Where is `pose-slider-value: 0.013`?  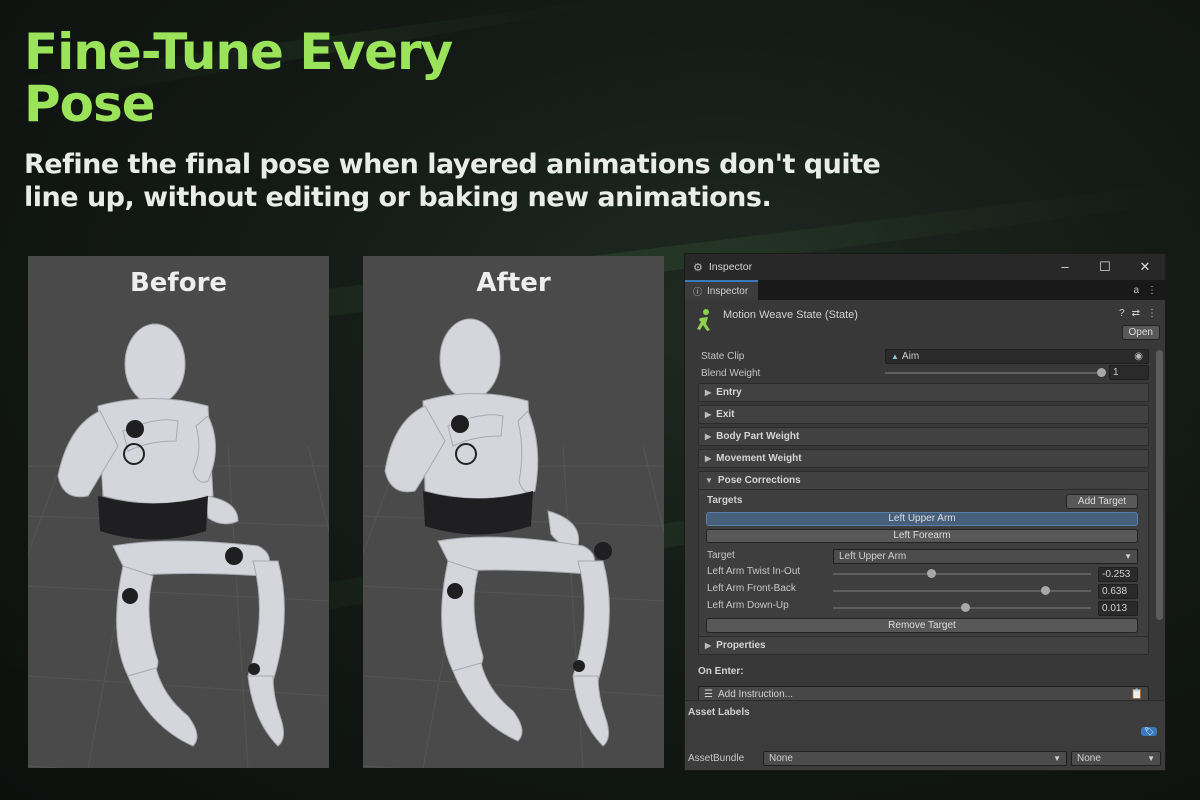
pose-slider-value: 0.013 is located at coordinates (1118, 608).